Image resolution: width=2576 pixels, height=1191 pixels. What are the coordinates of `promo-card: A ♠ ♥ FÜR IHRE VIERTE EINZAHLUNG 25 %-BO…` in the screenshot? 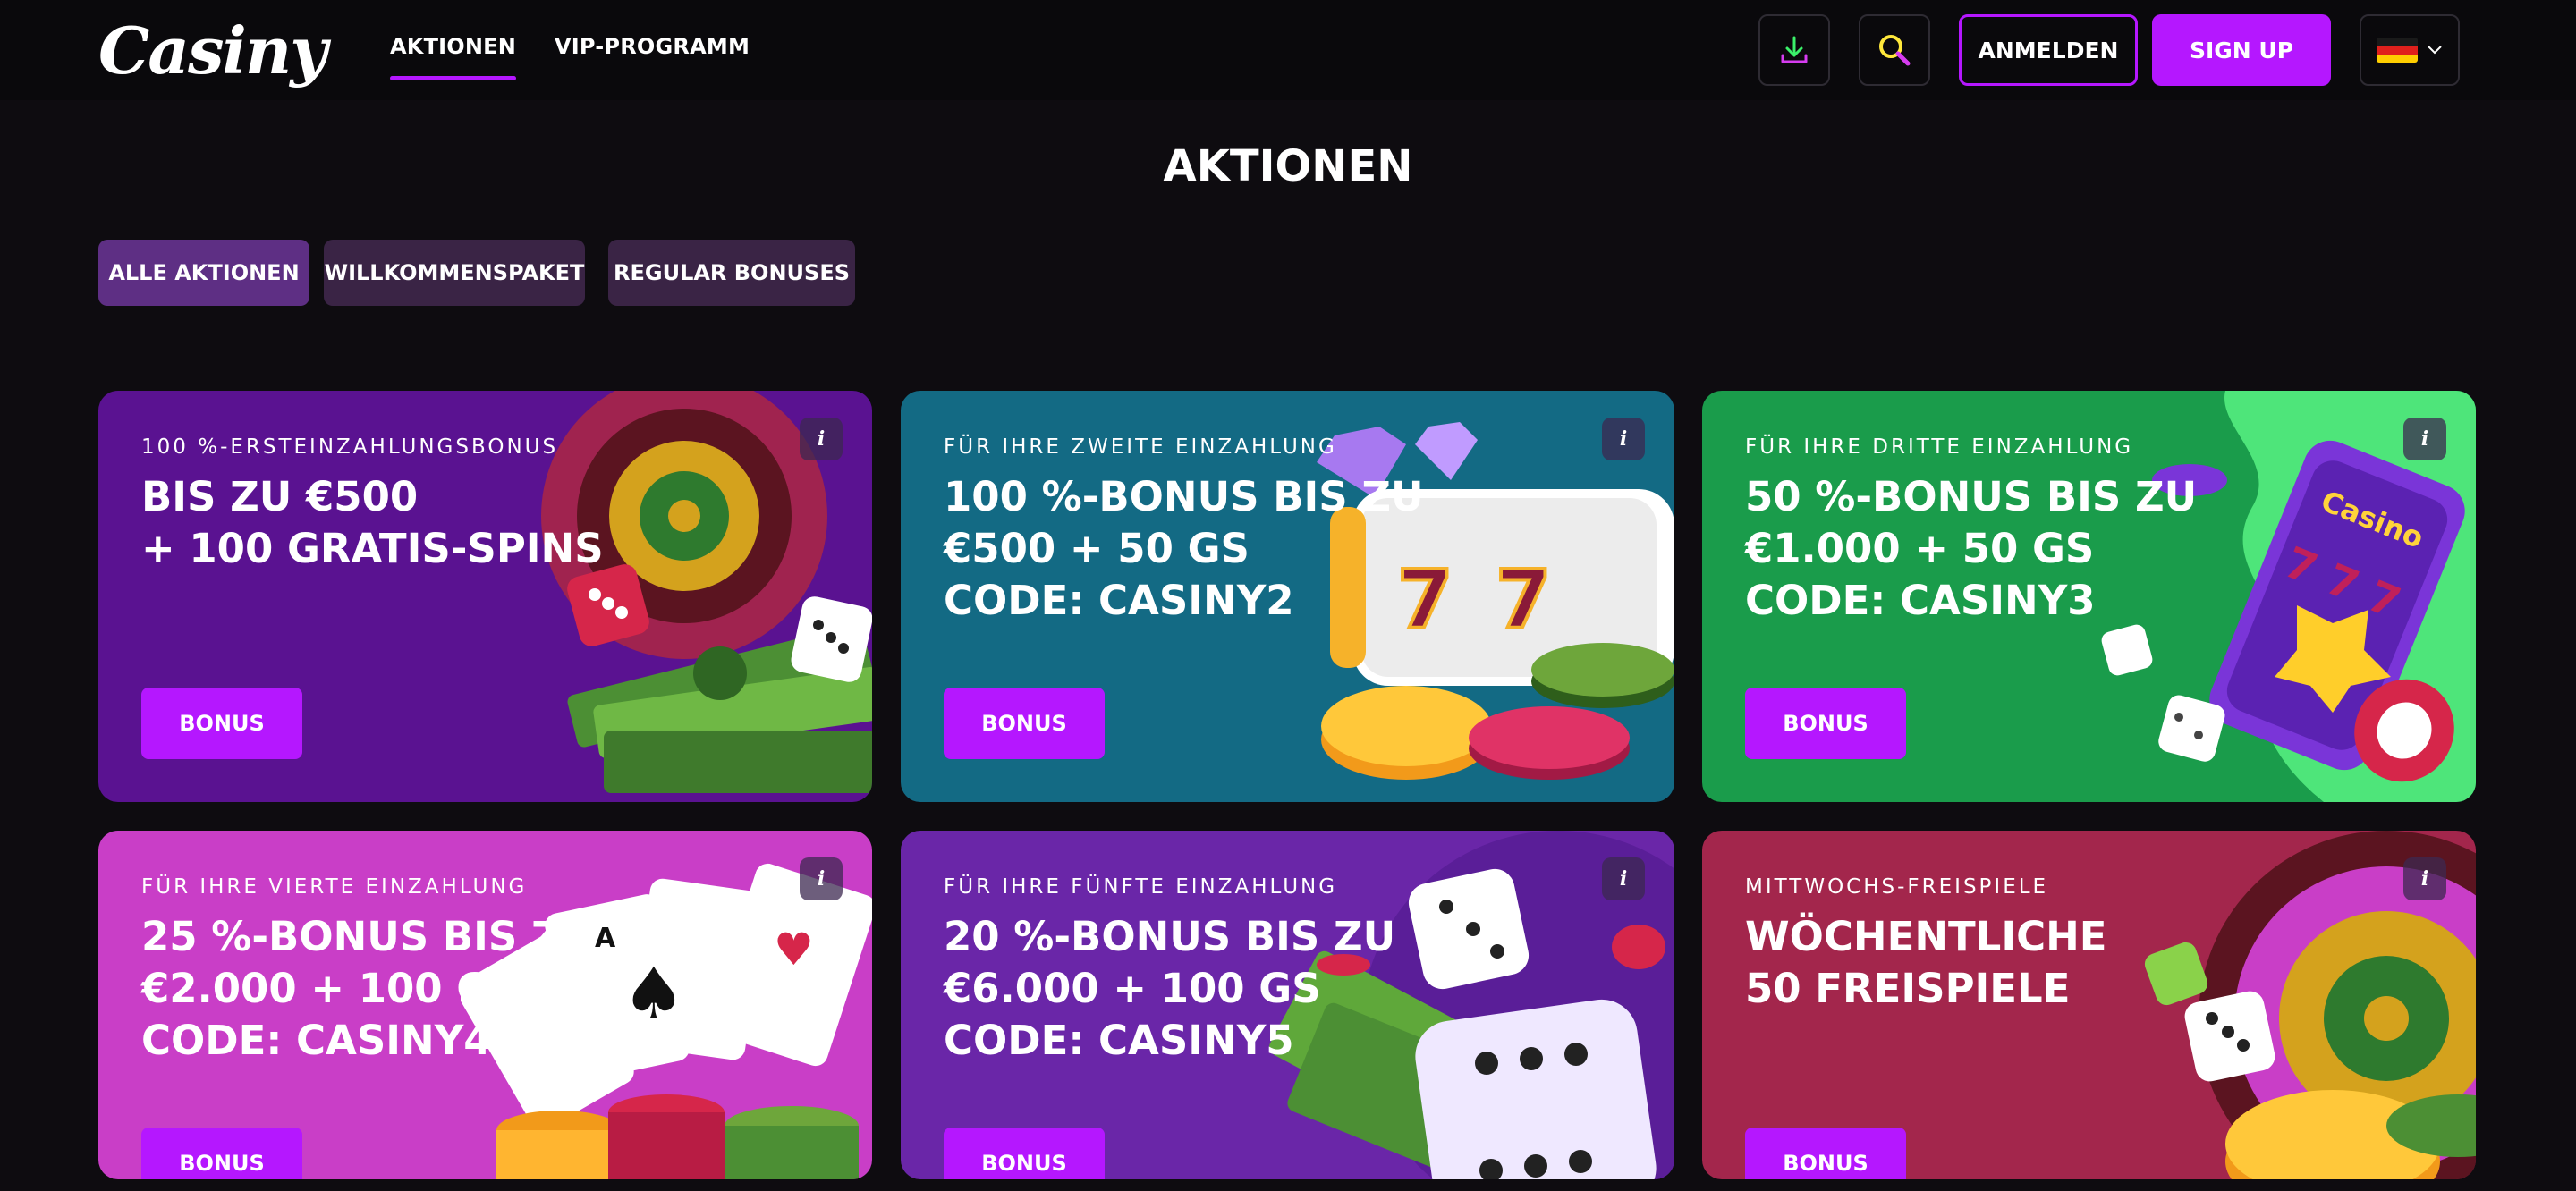 It's located at (485, 1005).